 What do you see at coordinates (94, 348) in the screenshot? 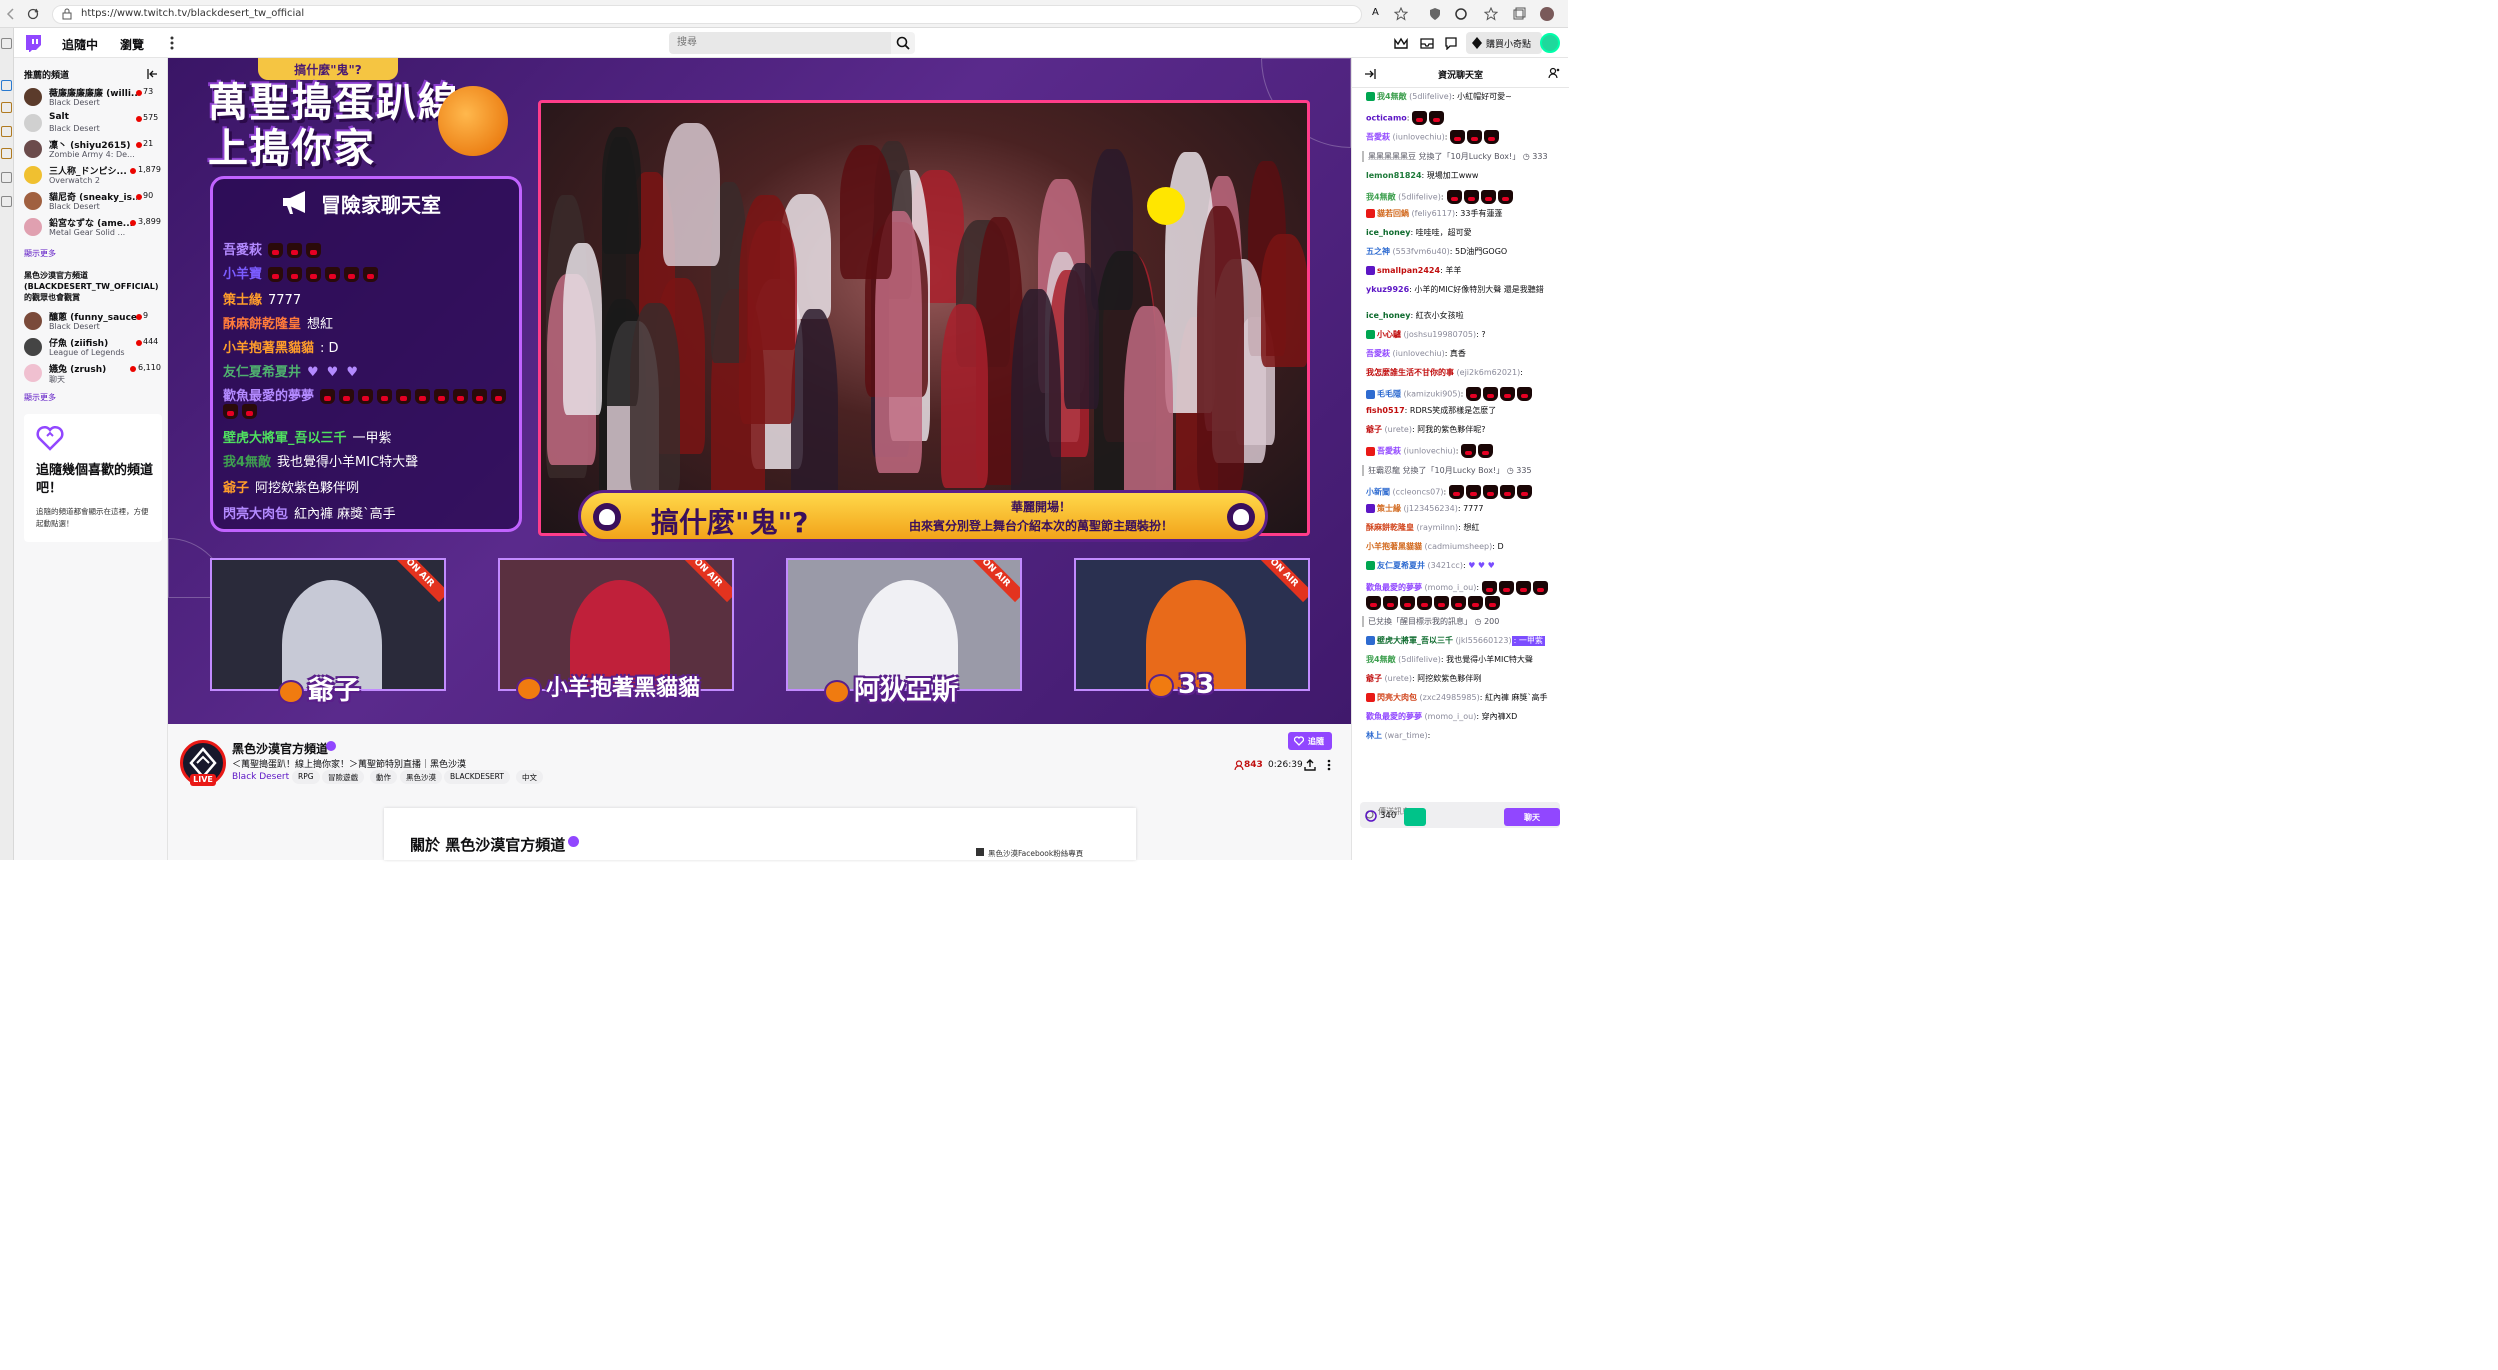
I see `sidebar-channel: 仔魚 (ziifish) League of Legends 444` at bounding box center [94, 348].